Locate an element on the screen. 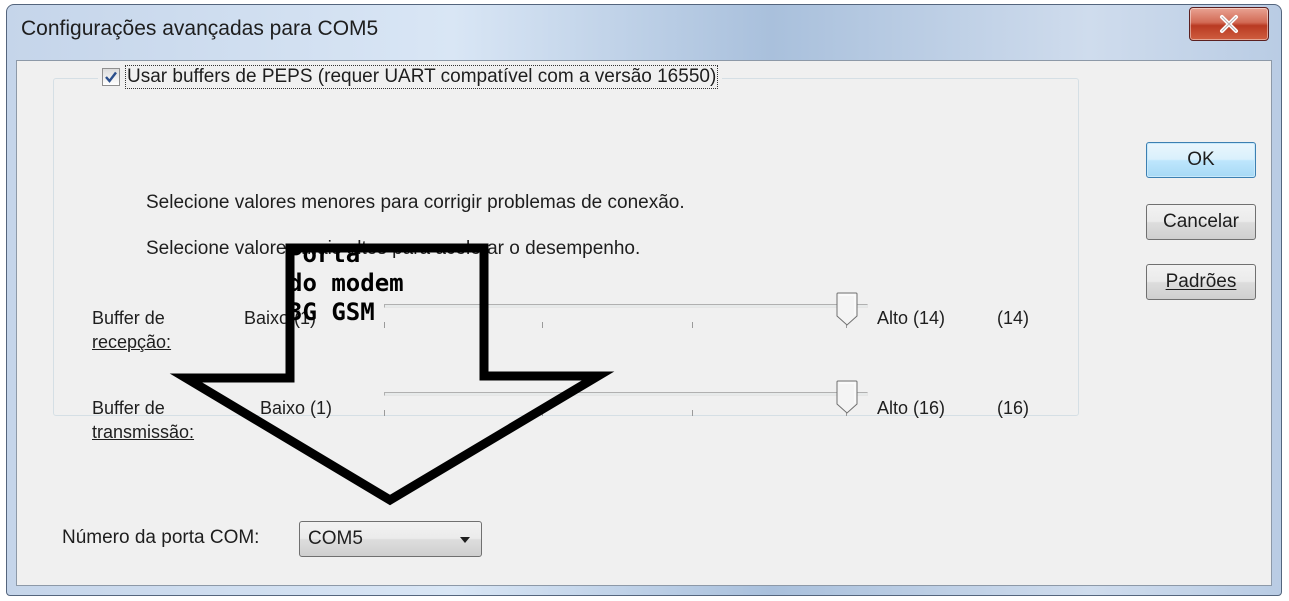  transmit-buffer-min-label: Baixo (1) is located at coordinates (296, 408).